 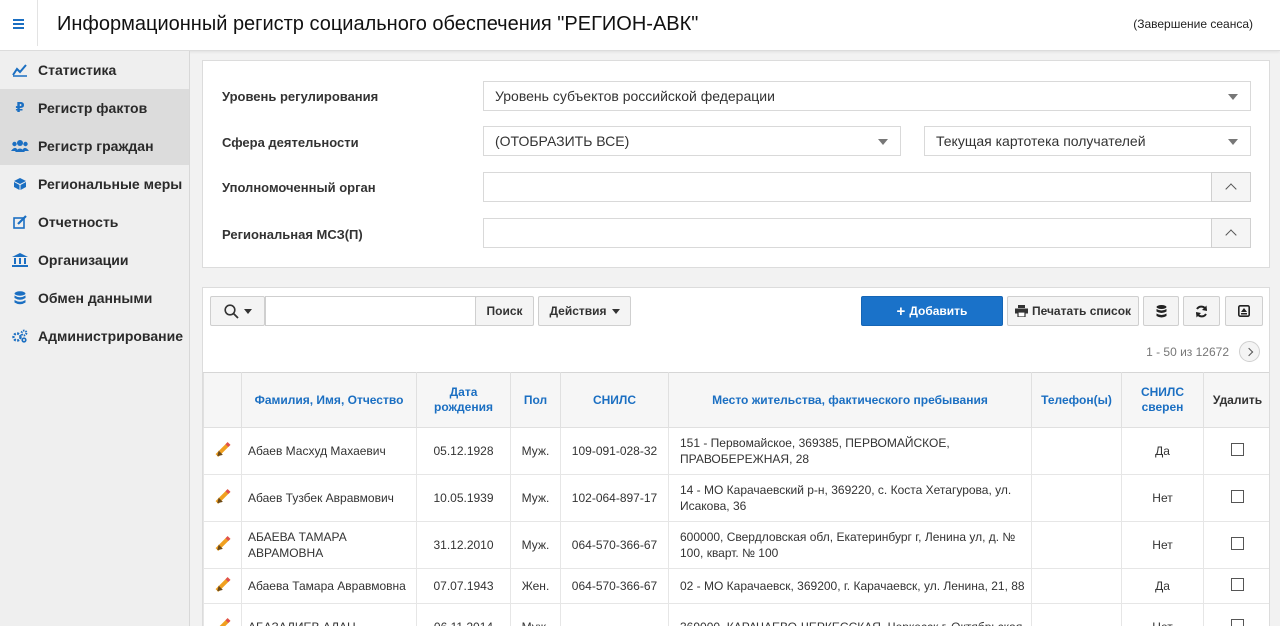 What do you see at coordinates (614, 451) in the screenshot?
I see `cell-snils: 109-091-028-32` at bounding box center [614, 451].